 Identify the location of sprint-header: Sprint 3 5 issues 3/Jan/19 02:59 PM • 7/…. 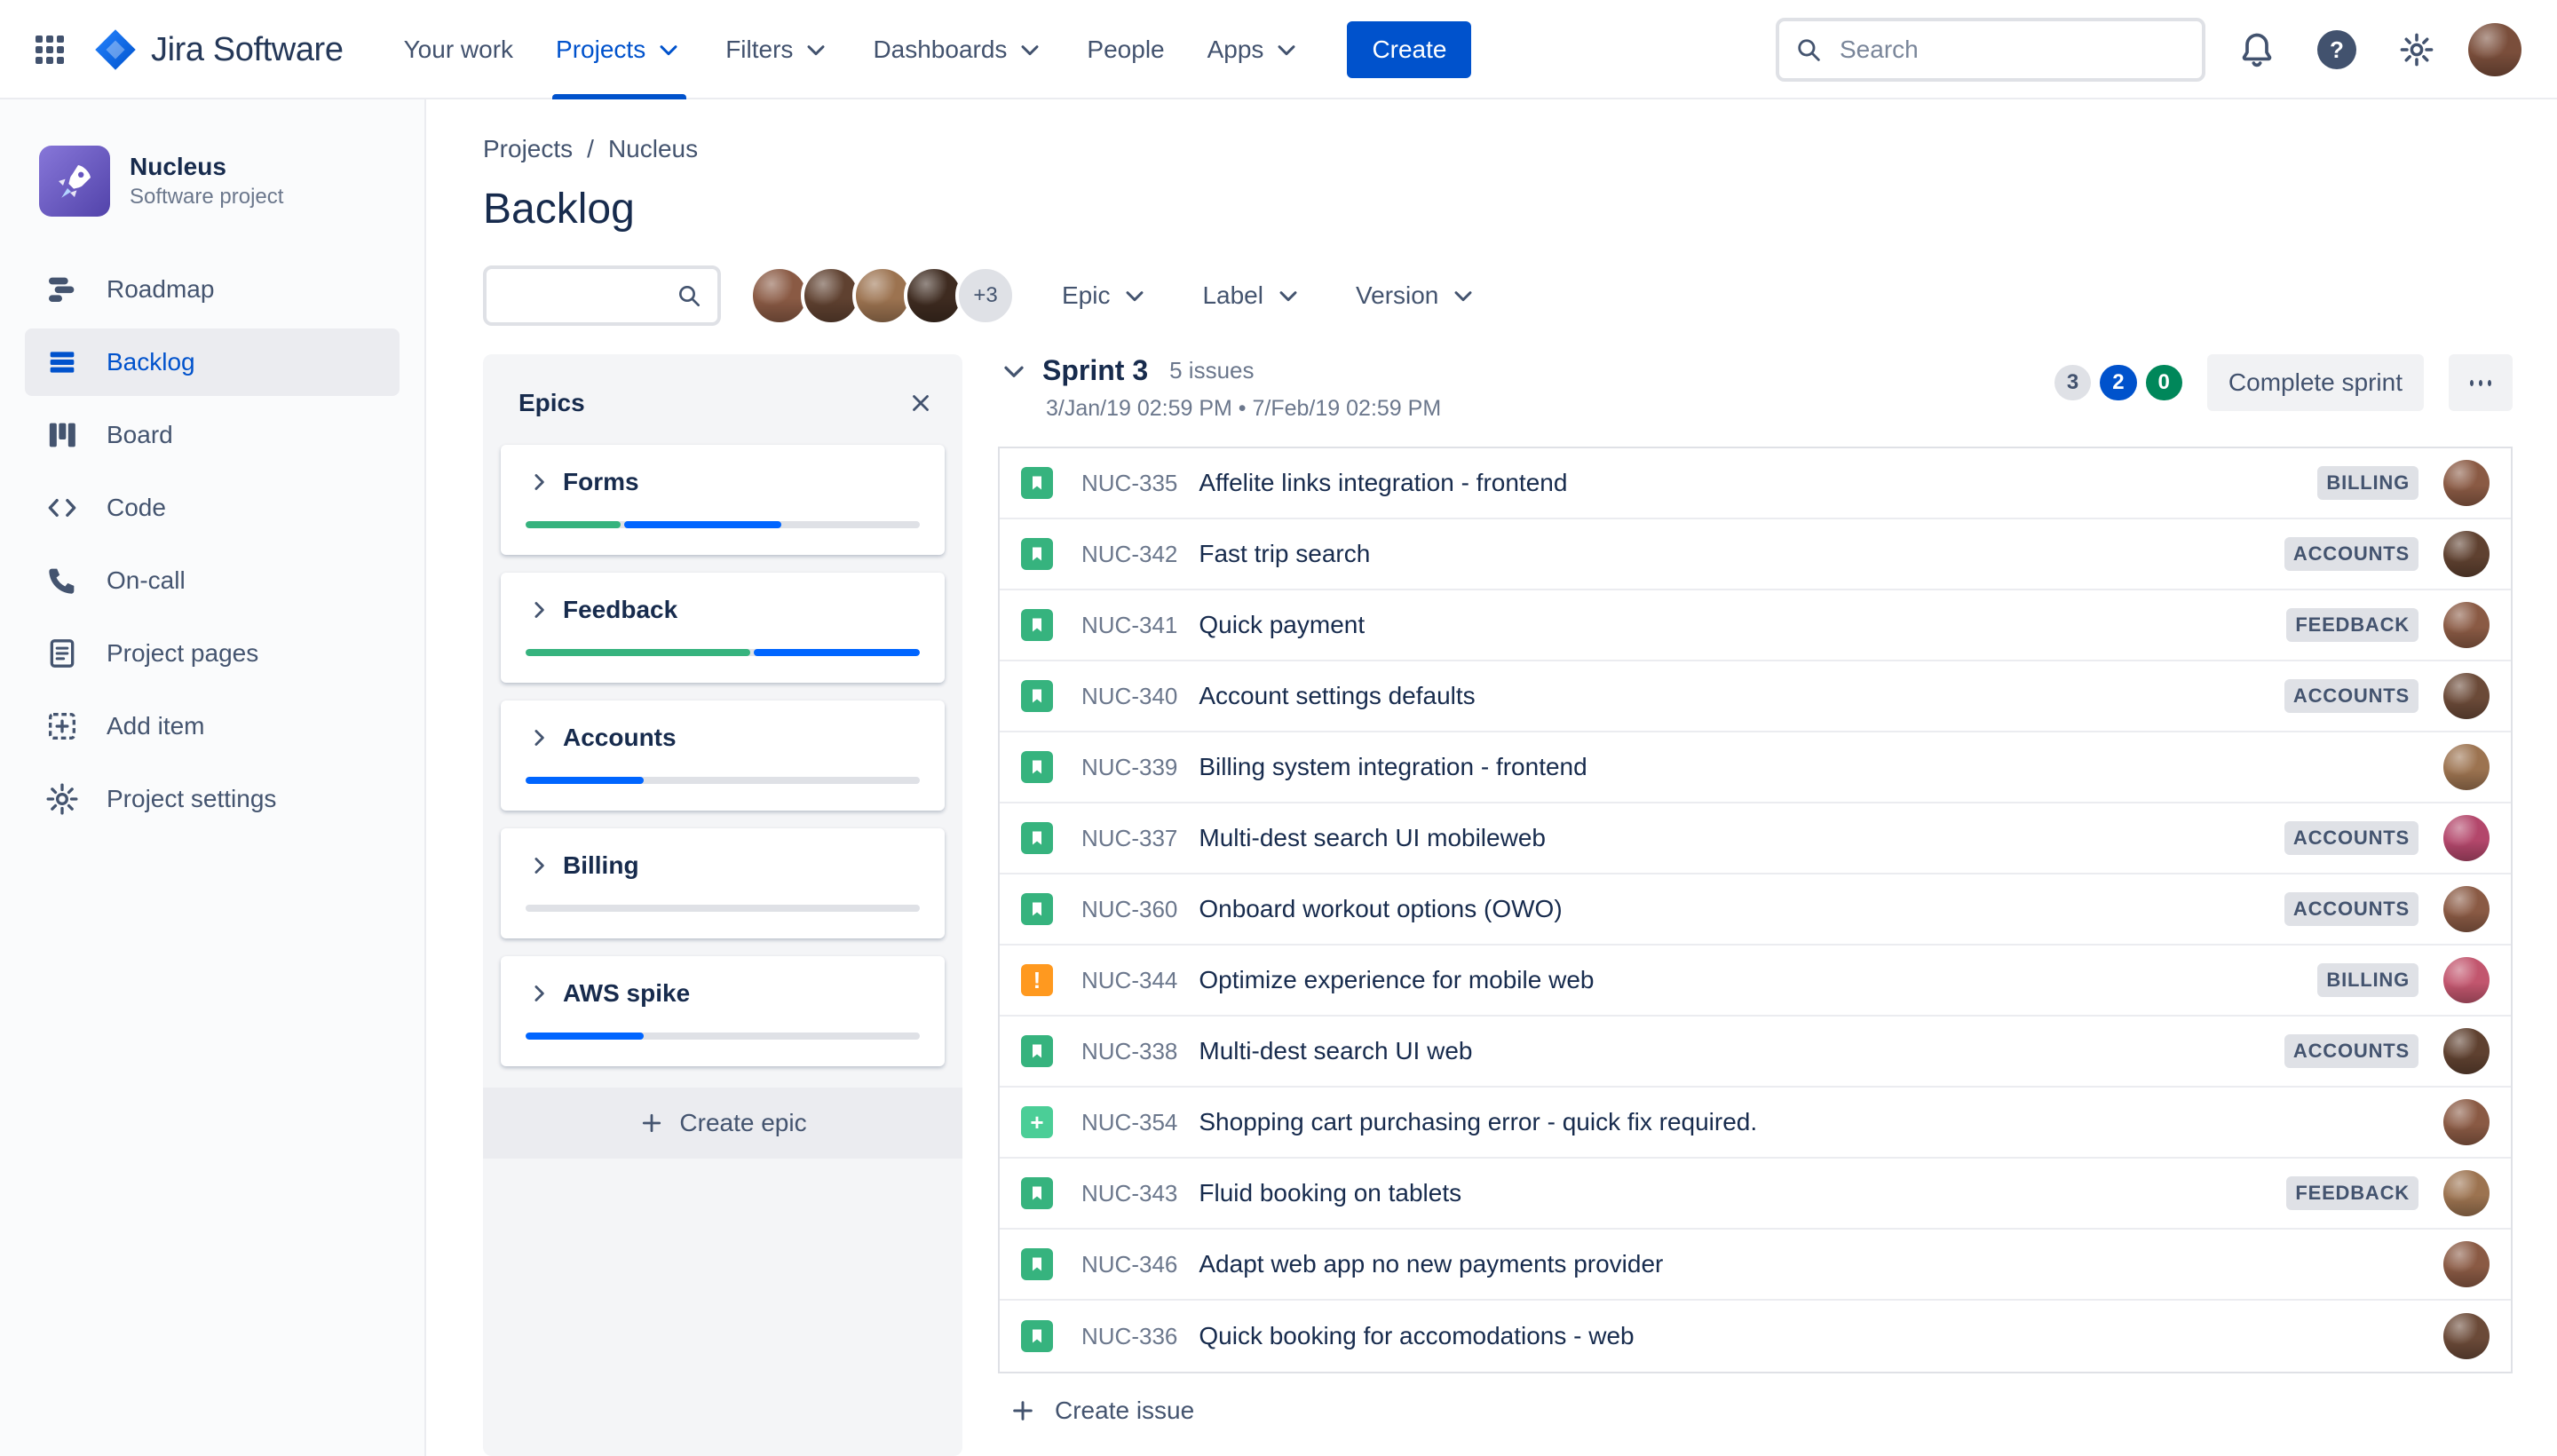
(1755, 388).